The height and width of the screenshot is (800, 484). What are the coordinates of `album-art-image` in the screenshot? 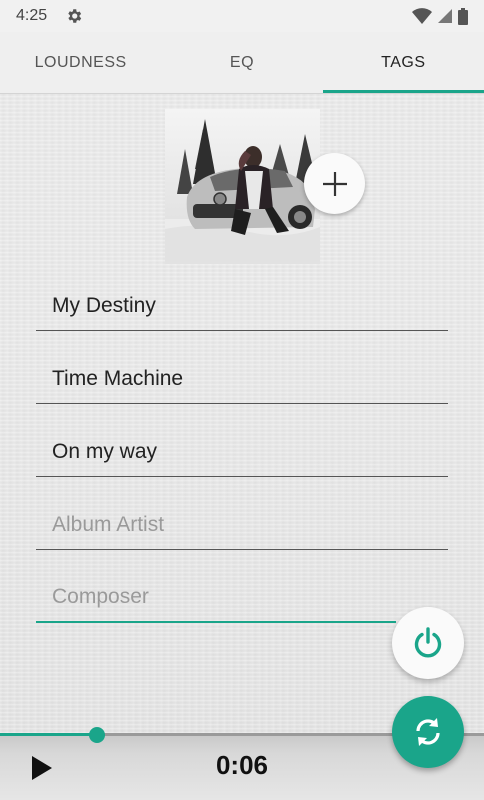 It's located at (242, 186).